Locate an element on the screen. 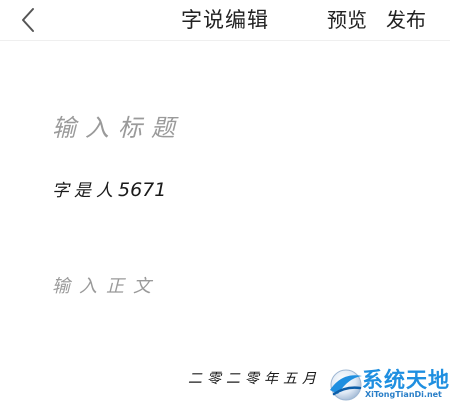 The width and height of the screenshot is (450, 406). title-input: 输入标题 is located at coordinates (118, 125).